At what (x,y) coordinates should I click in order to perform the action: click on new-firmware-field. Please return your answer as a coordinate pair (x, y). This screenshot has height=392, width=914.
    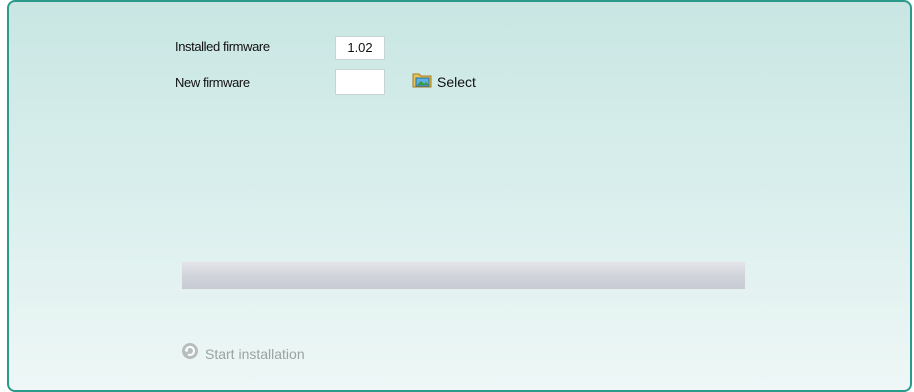
    Looking at the image, I should click on (360, 82).